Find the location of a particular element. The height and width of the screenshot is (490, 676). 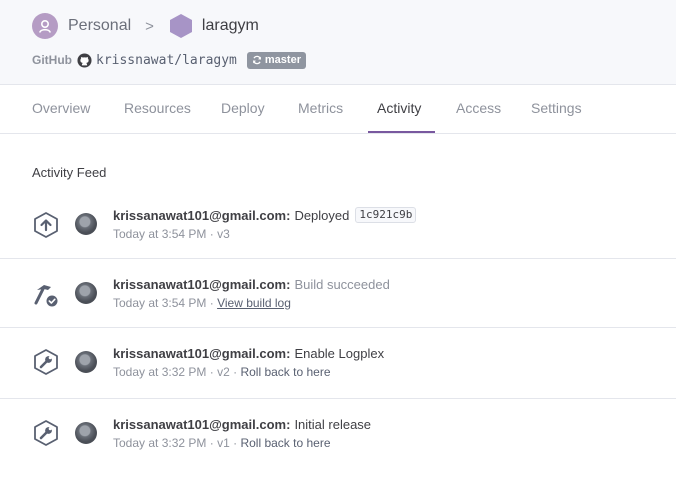

activity-action: Build succeeded is located at coordinates (342, 284).